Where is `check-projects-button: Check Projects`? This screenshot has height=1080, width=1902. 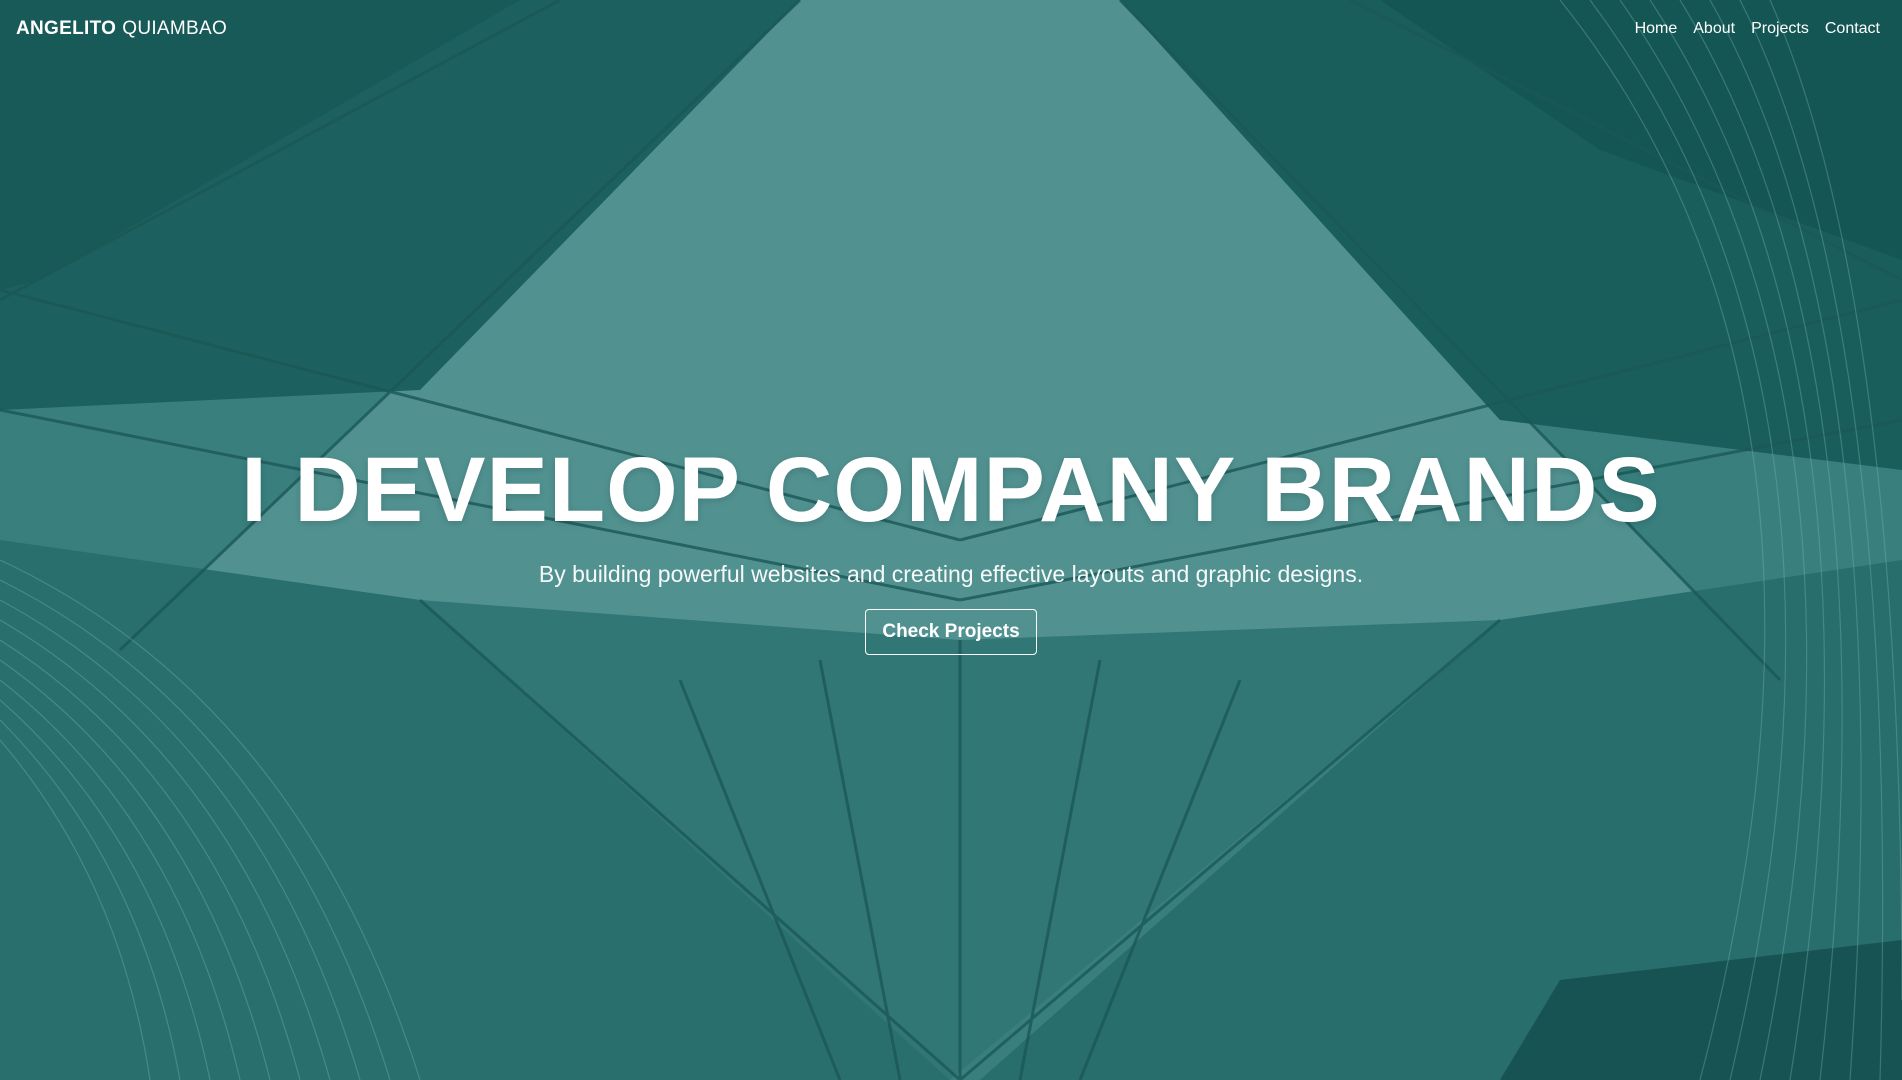 check-projects-button: Check Projects is located at coordinates (951, 632).